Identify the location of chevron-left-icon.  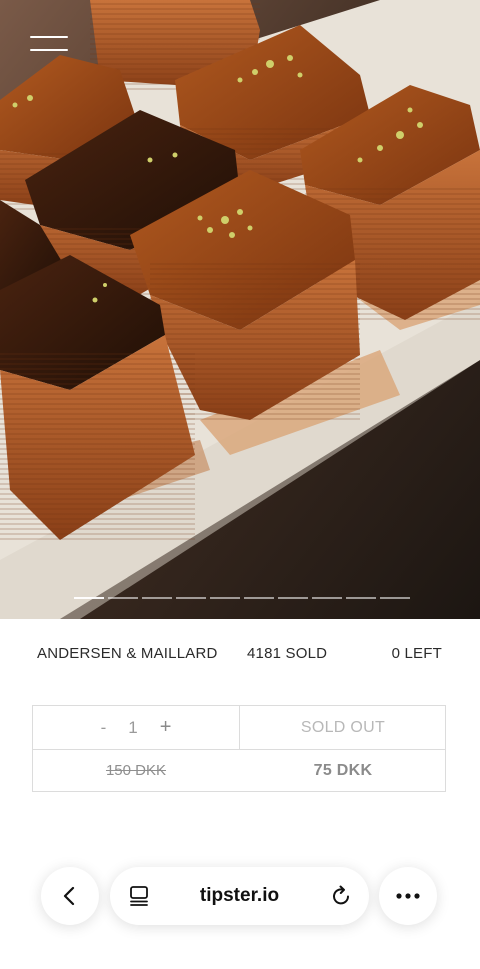
(69, 896).